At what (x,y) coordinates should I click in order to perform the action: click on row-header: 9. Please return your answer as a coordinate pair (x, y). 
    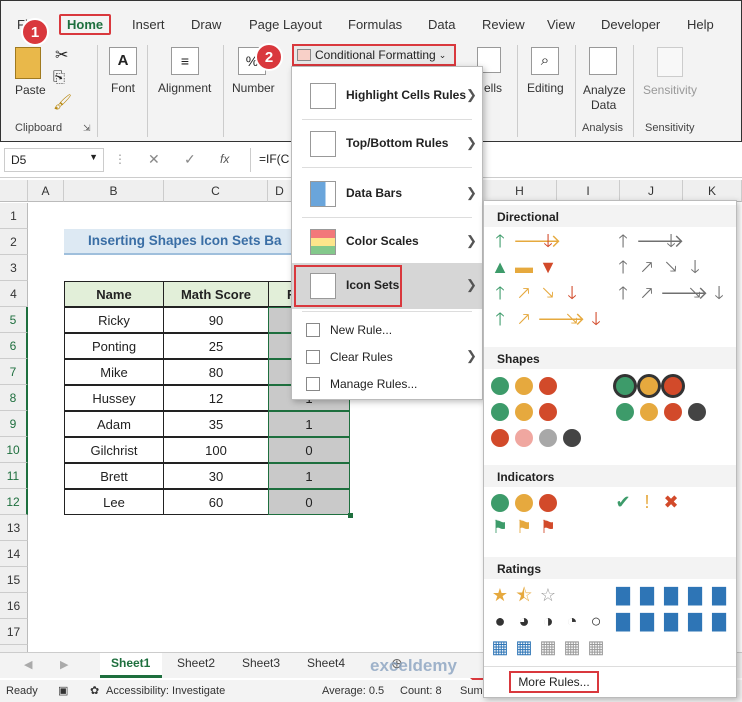
    Looking at the image, I should click on (14, 424).